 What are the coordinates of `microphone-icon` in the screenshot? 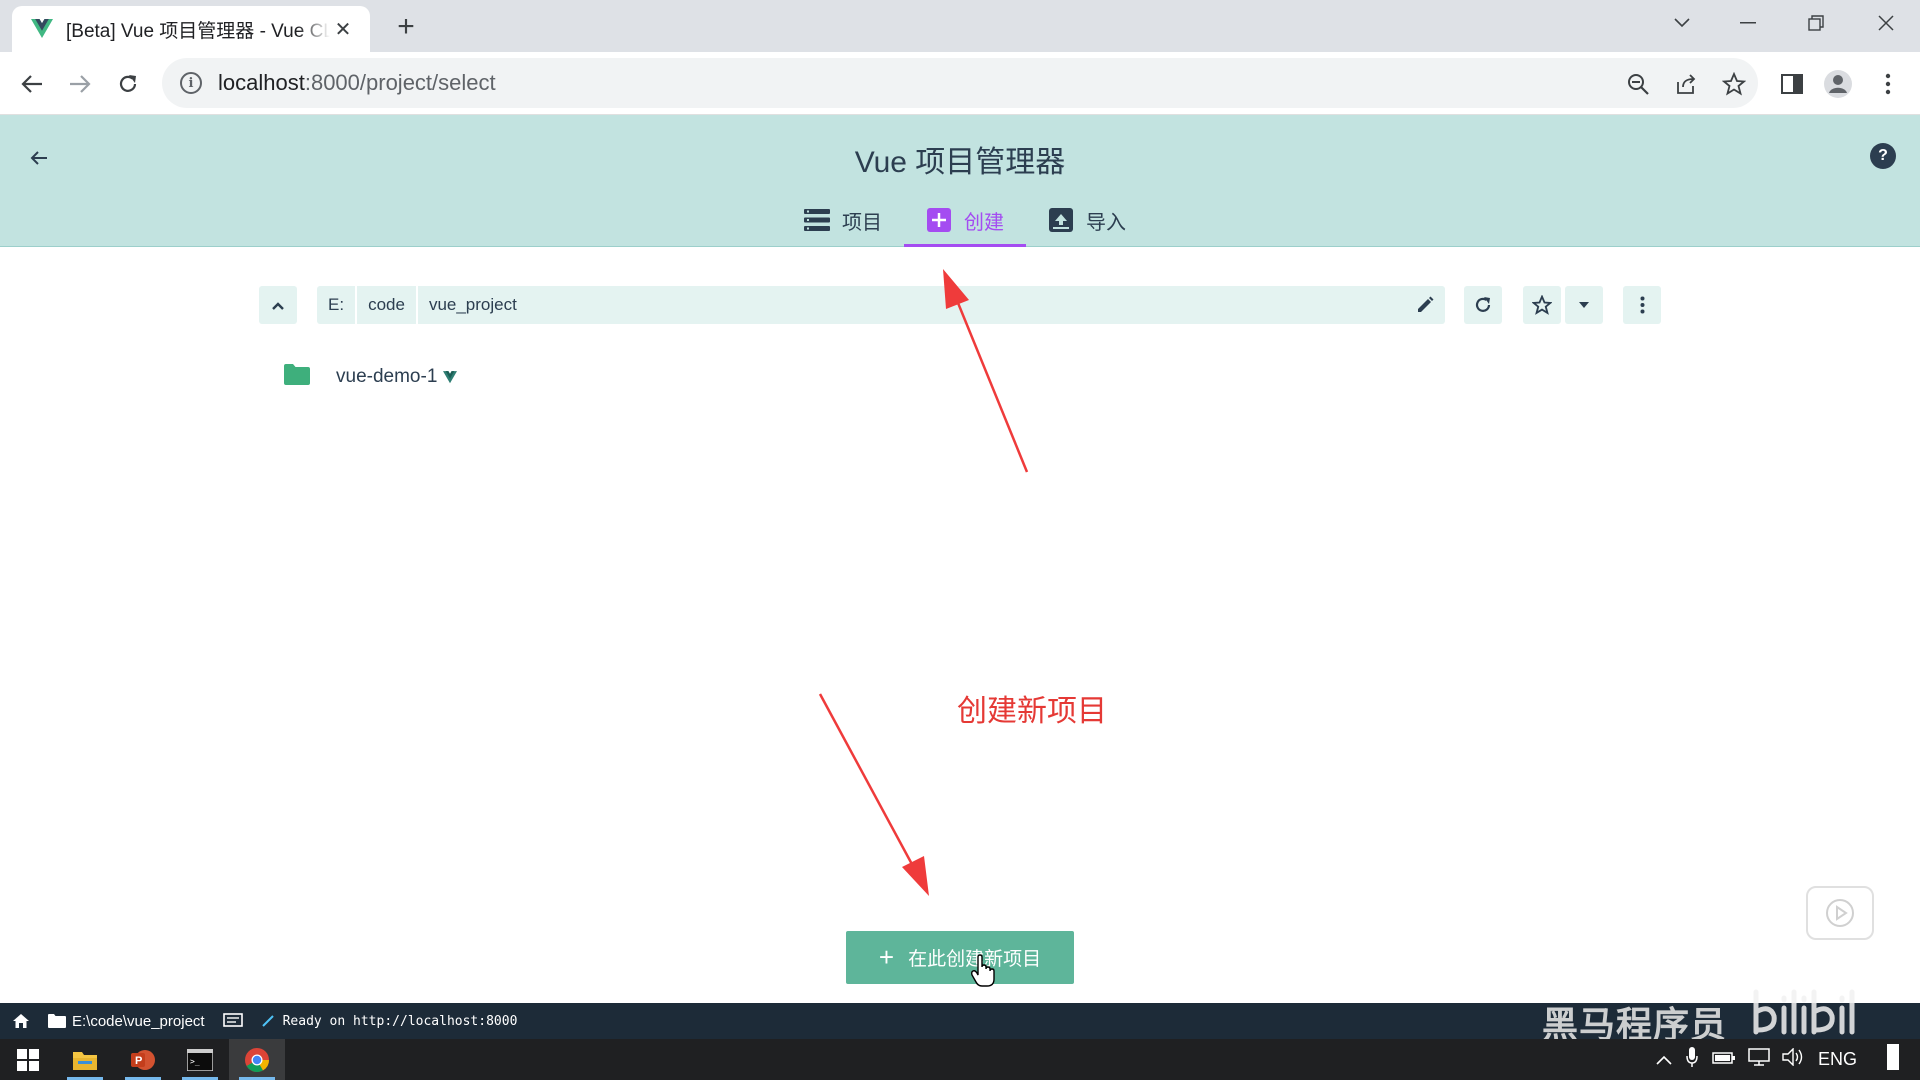 It's located at (1692, 1059).